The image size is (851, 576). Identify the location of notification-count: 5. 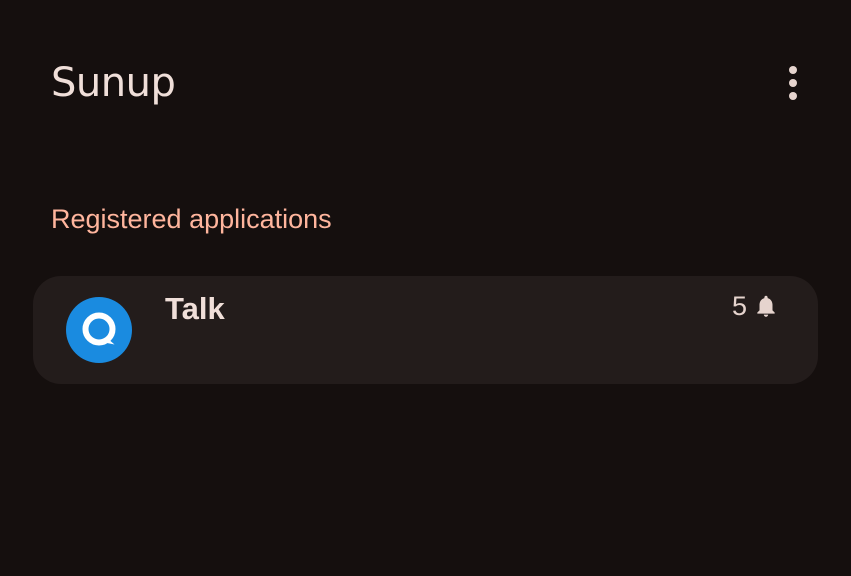
(740, 306).